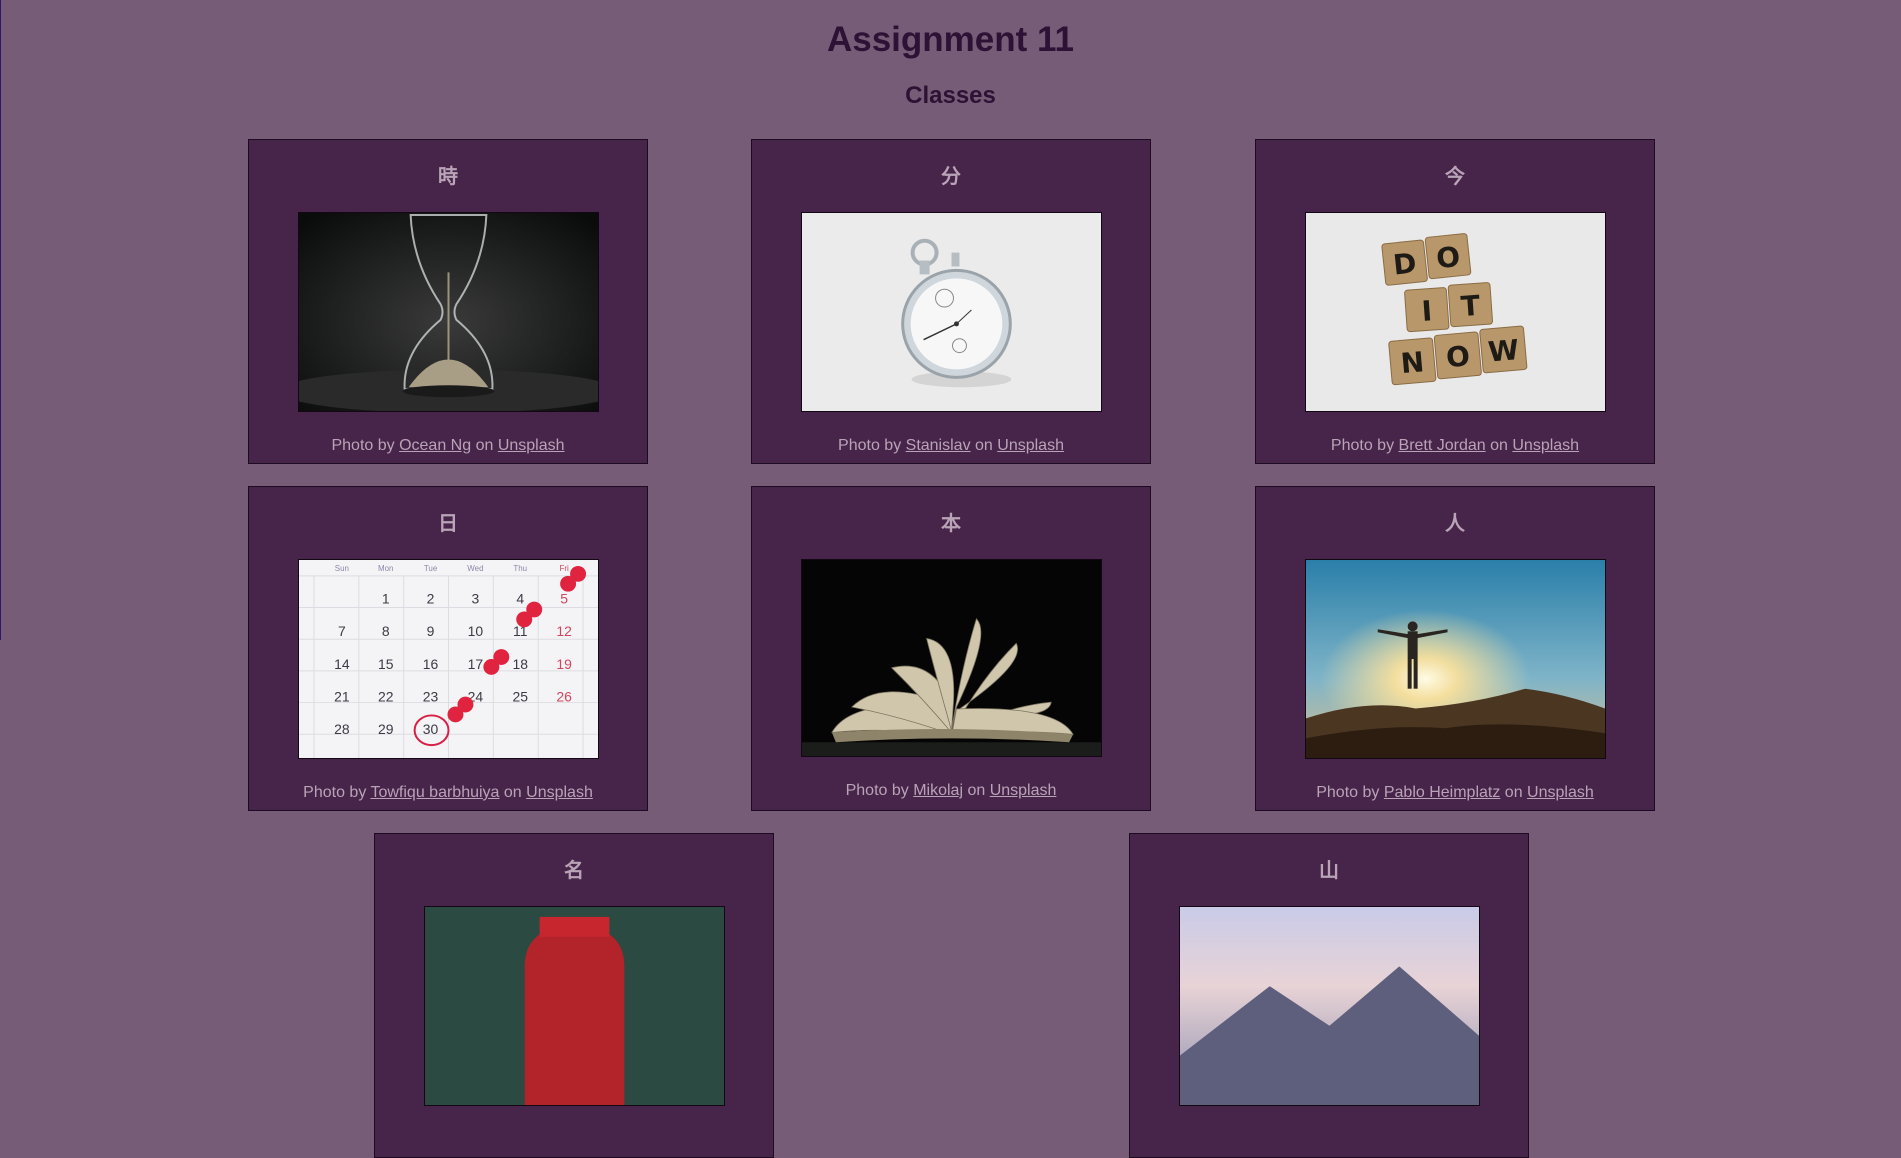 The image size is (1901, 1158). I want to click on kanji-card: 本 Photo by Mikolaj on Unsplash, so click(951, 648).